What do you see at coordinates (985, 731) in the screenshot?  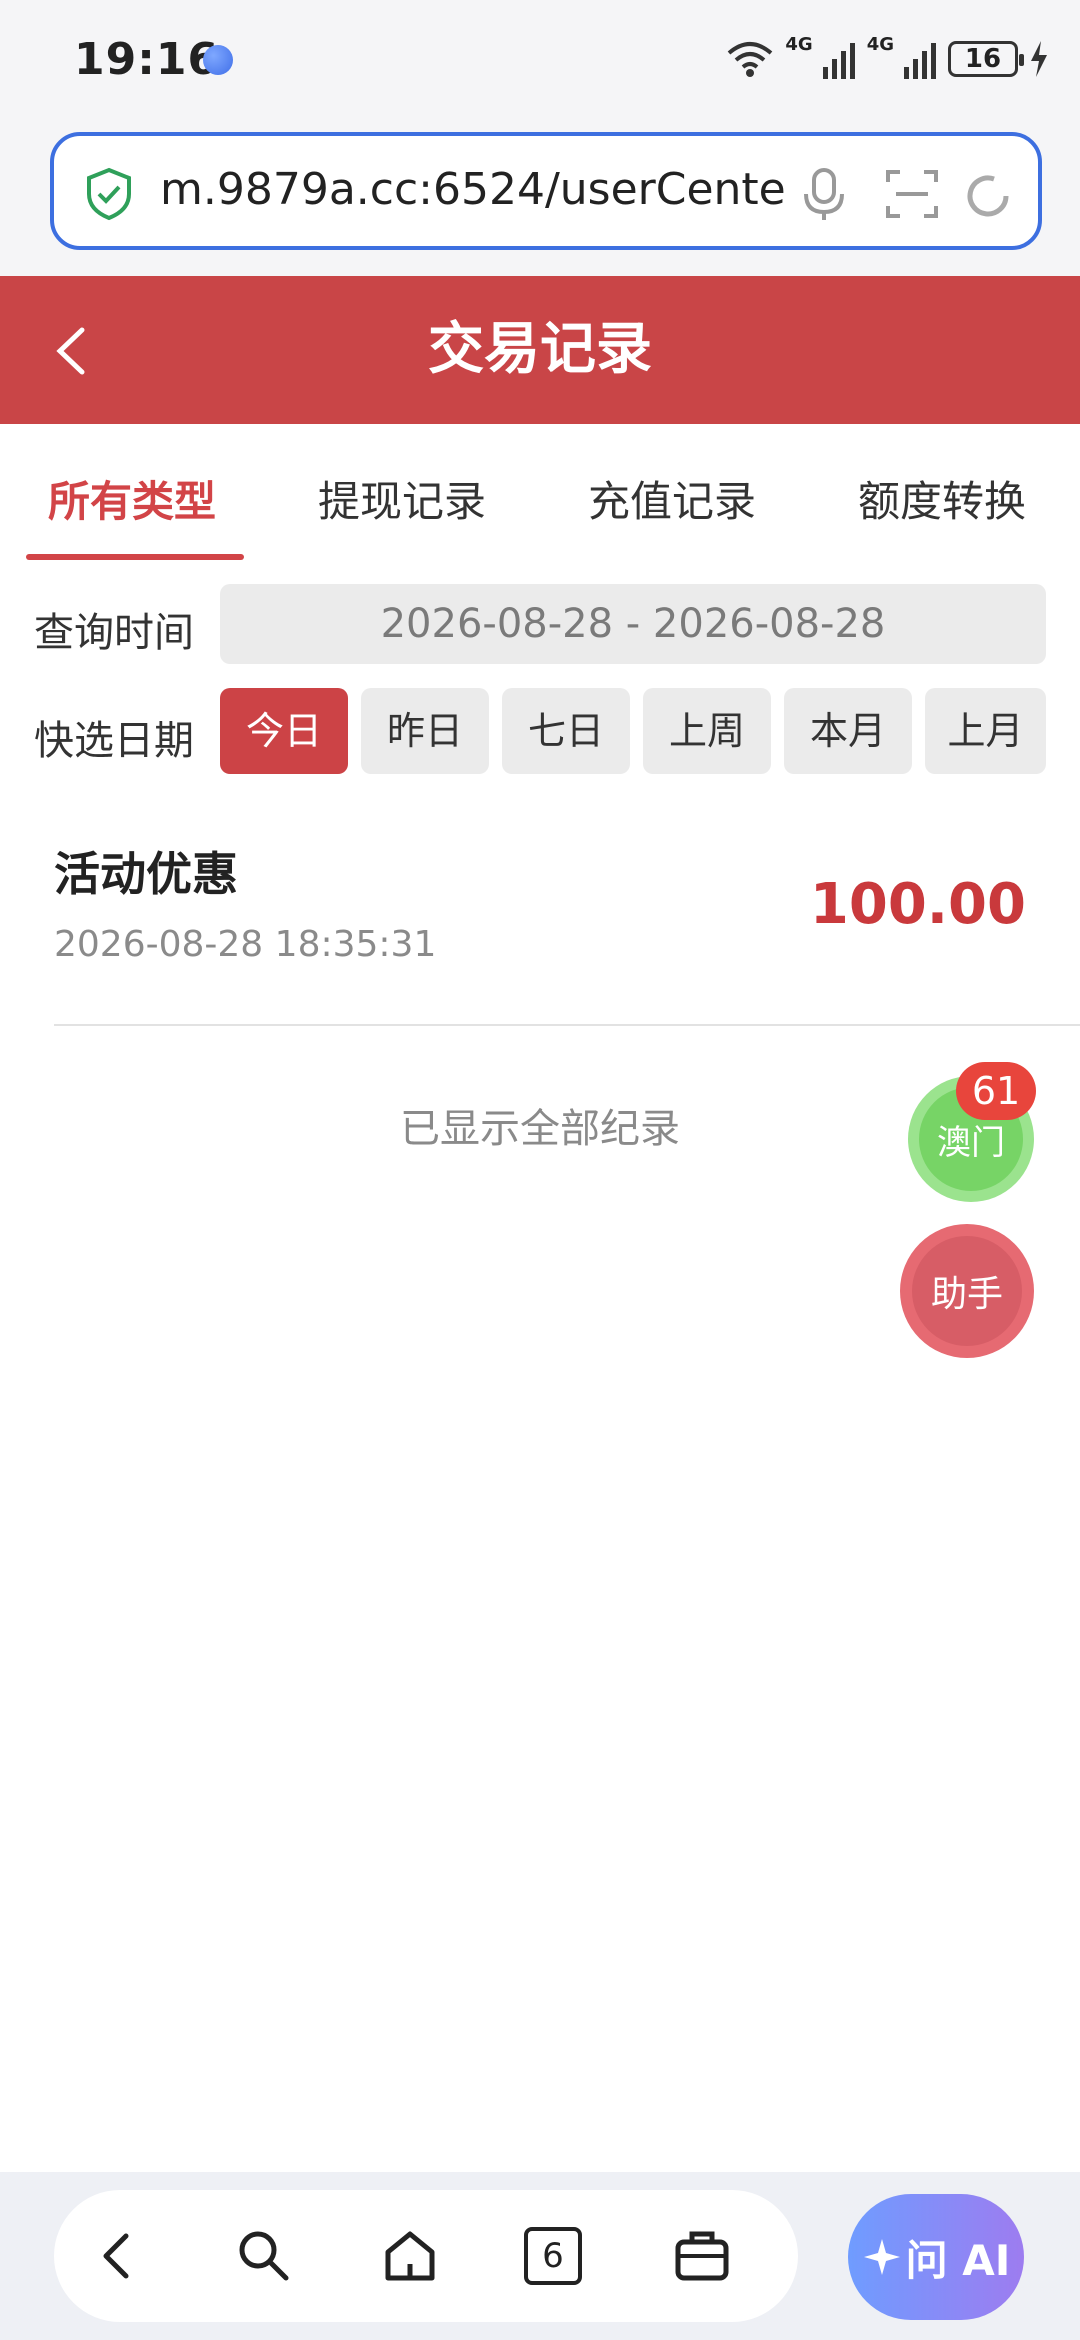 I see `quick-date-last-month: 上月` at bounding box center [985, 731].